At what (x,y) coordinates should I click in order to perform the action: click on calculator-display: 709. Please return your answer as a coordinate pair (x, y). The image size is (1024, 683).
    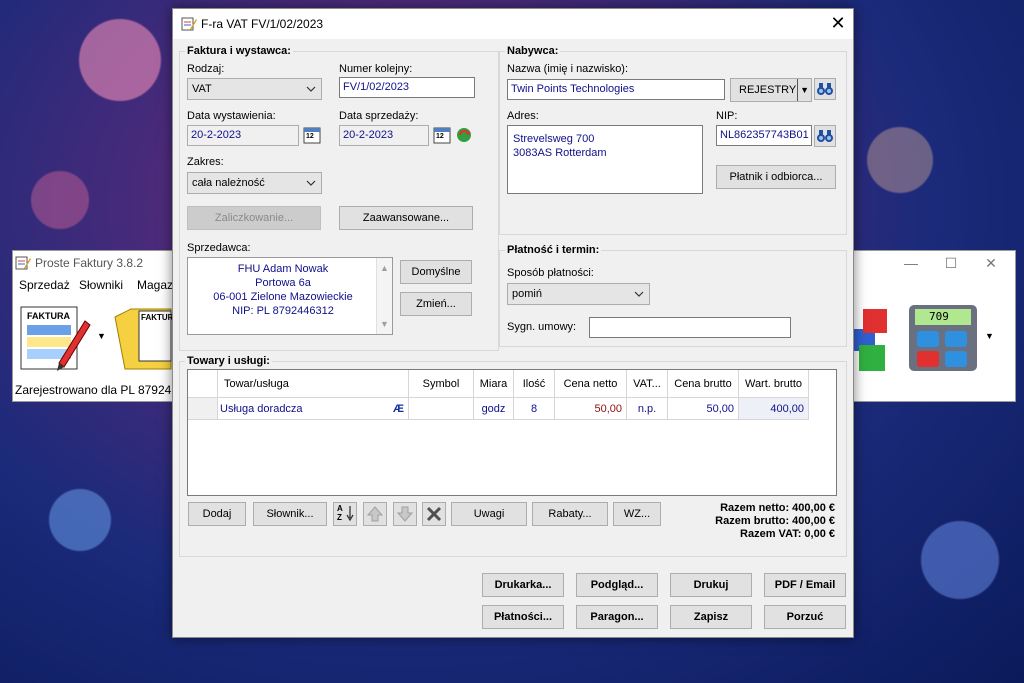
    Looking at the image, I should click on (939, 316).